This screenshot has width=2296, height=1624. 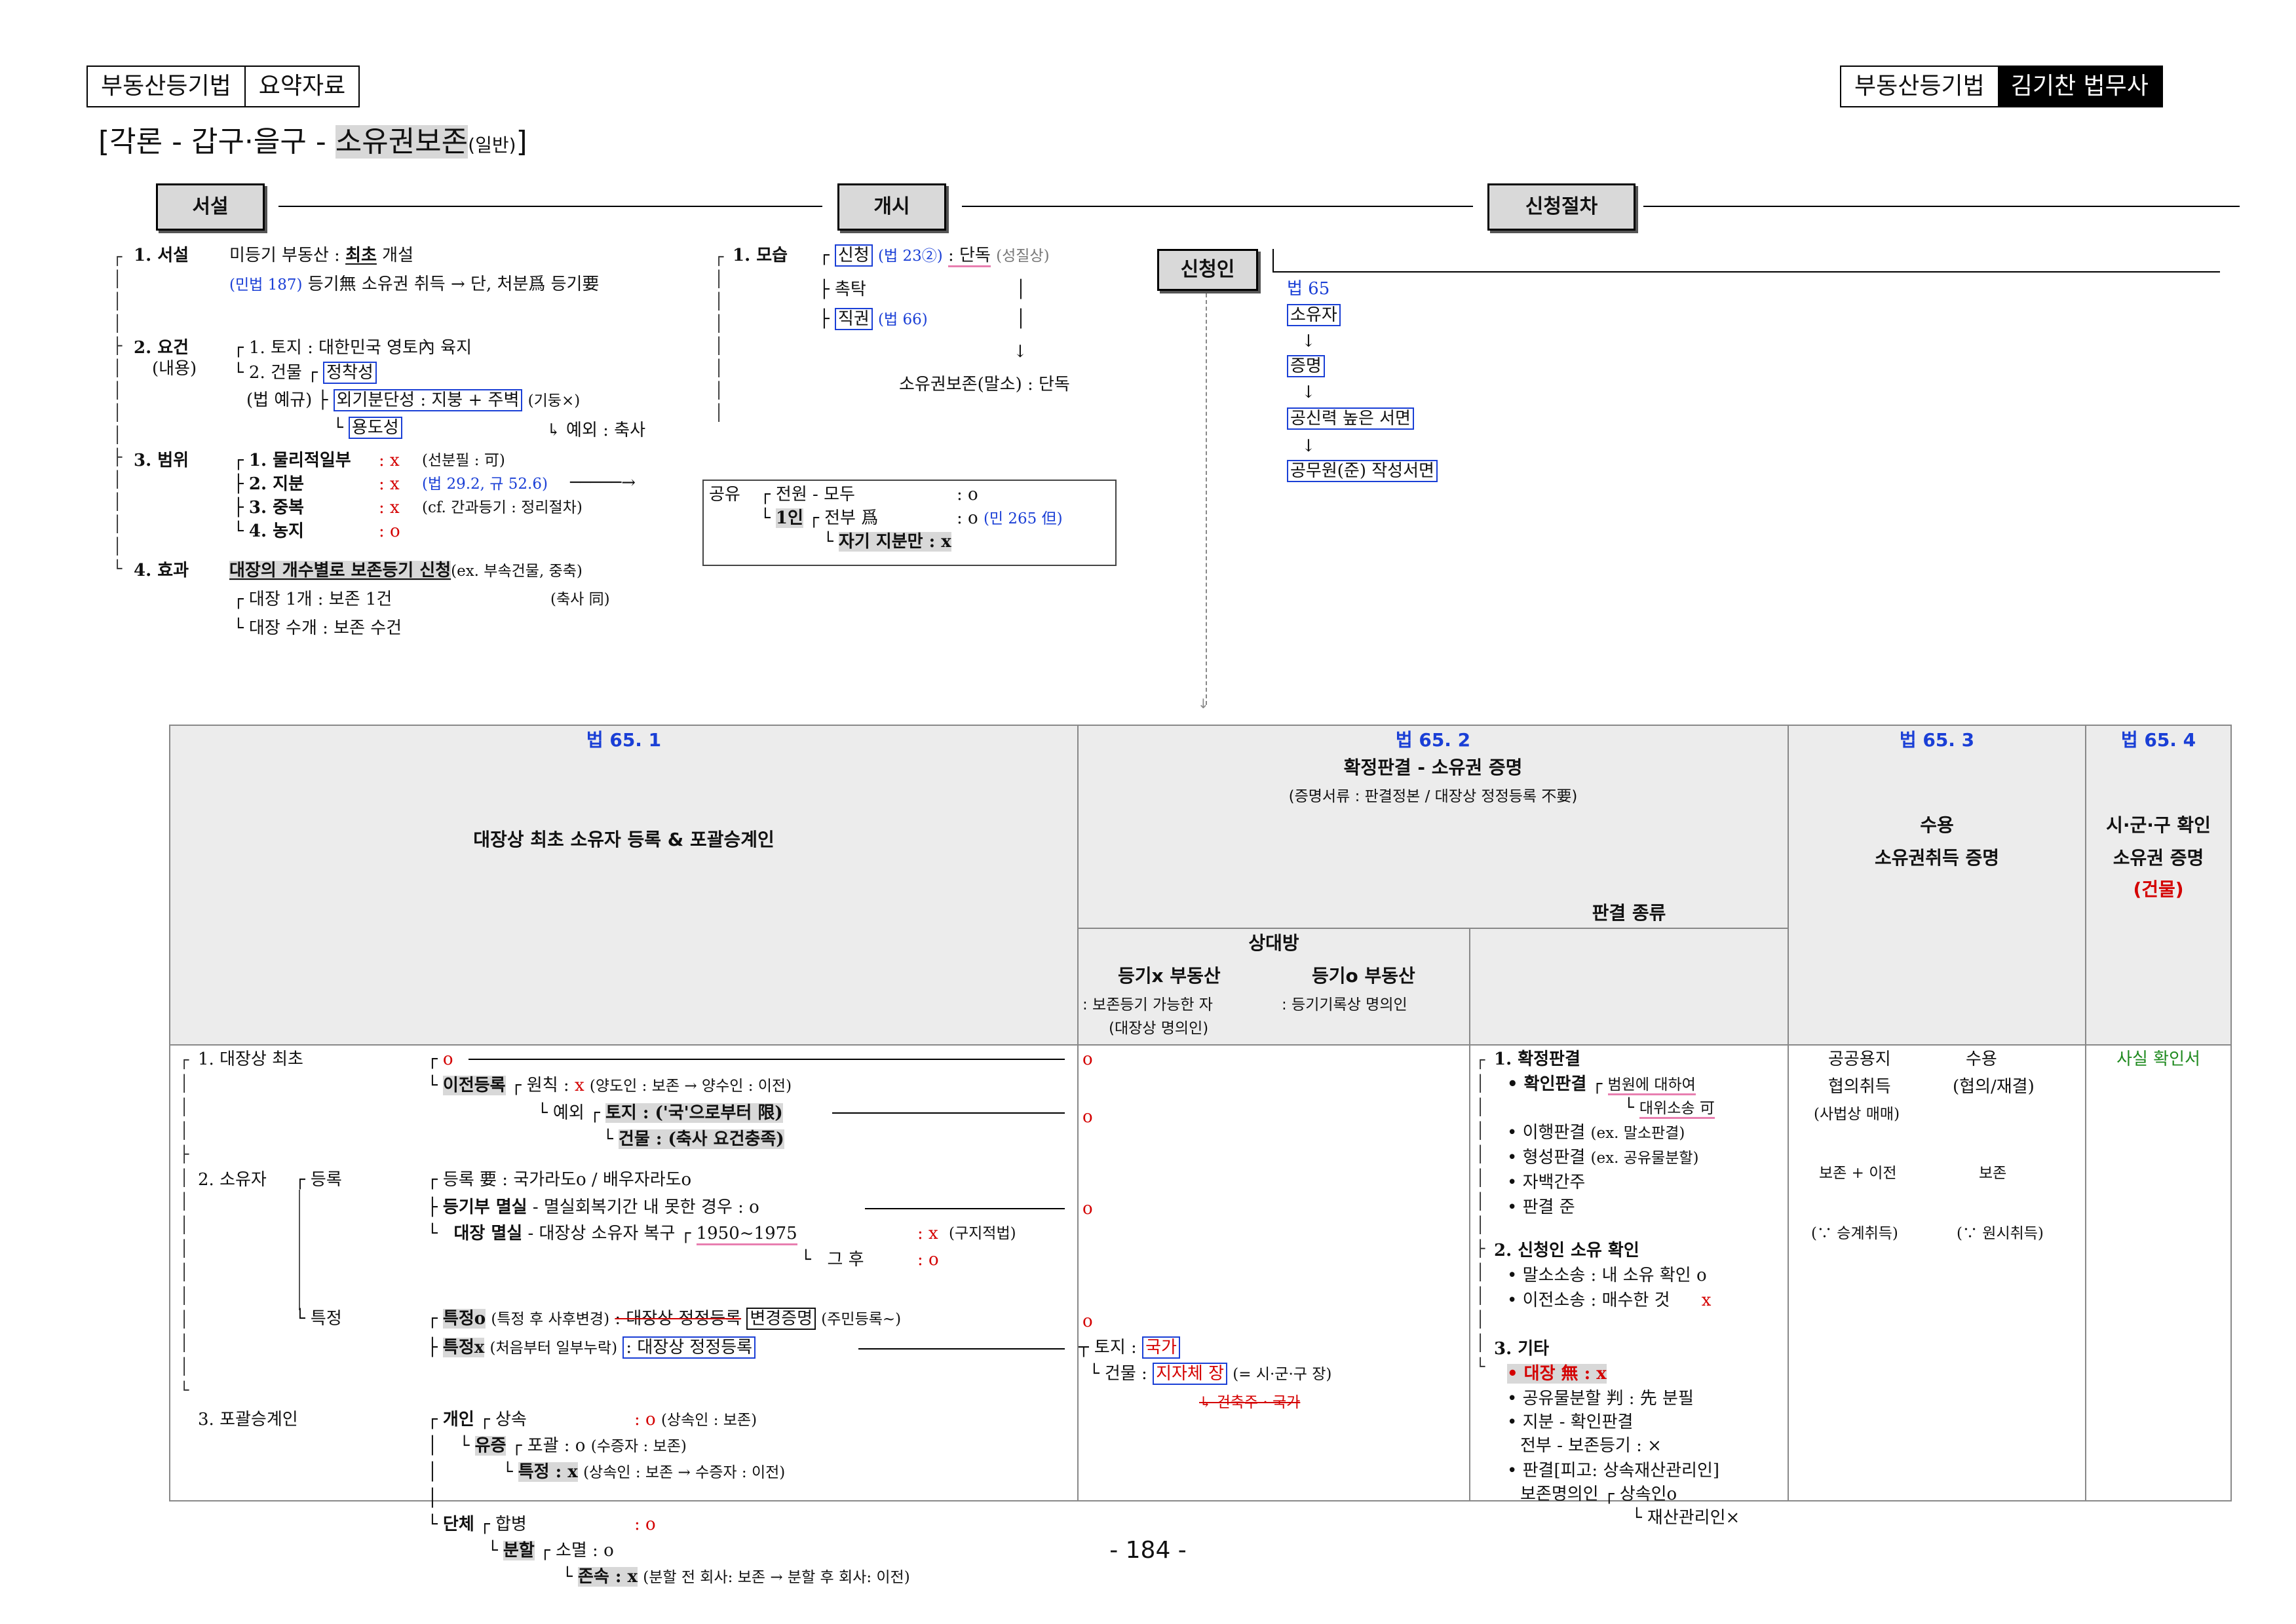 I want to click on co-2v: : o (민 265 但), so click(x=1010, y=518).